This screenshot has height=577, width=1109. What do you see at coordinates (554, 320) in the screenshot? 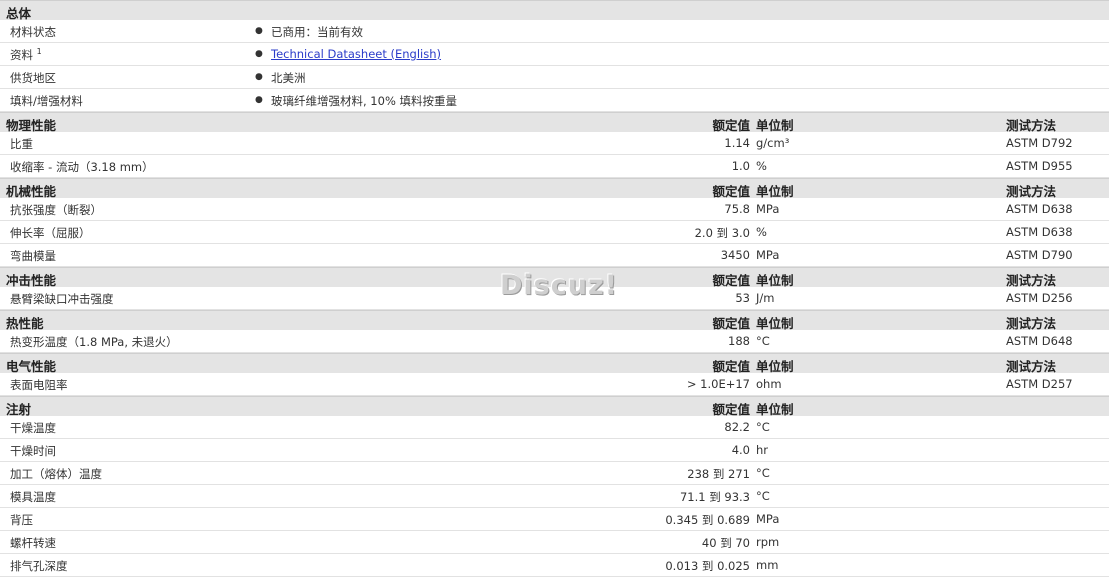
I see `section-header: 热性能 额定值 单位制 测试方法` at bounding box center [554, 320].